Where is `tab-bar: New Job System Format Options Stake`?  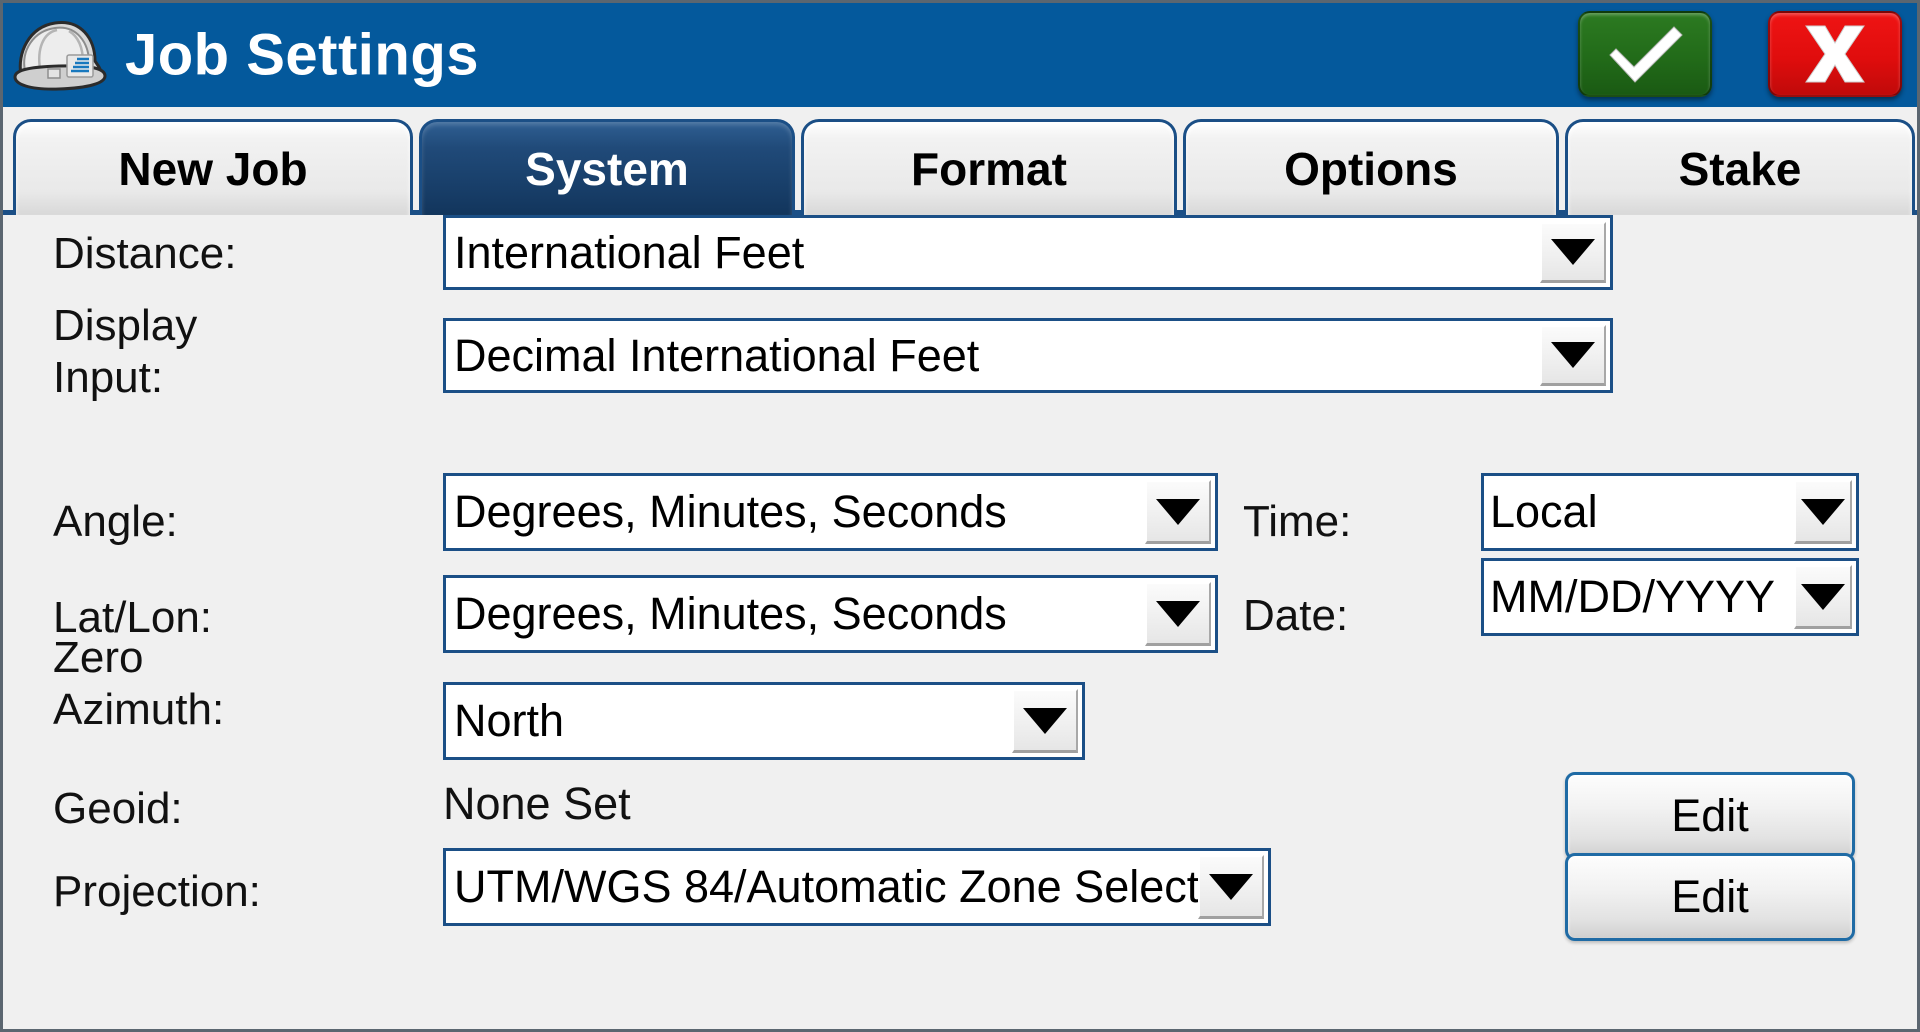 tab-bar: New Job System Format Options Stake is located at coordinates (960, 161).